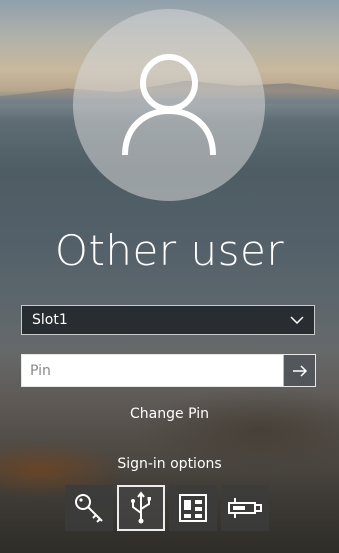 This screenshot has width=339, height=553. I want to click on smart-card-reader-icon, so click(193, 508).